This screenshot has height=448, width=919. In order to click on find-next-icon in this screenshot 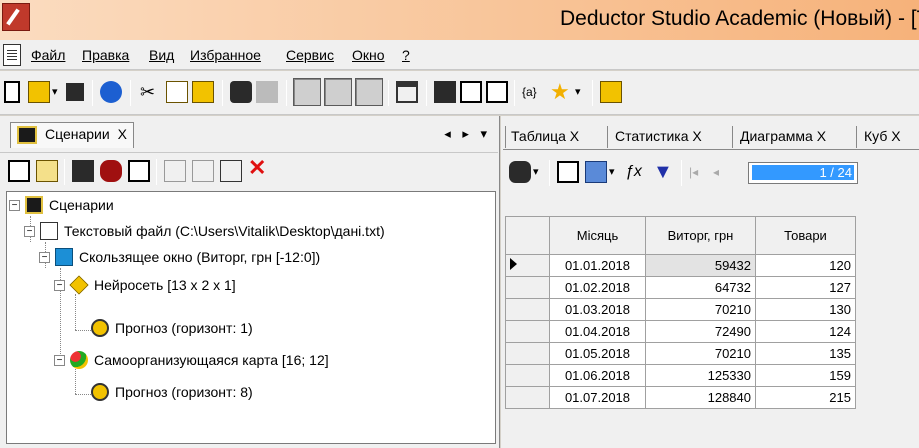, I will do `click(267, 92)`.